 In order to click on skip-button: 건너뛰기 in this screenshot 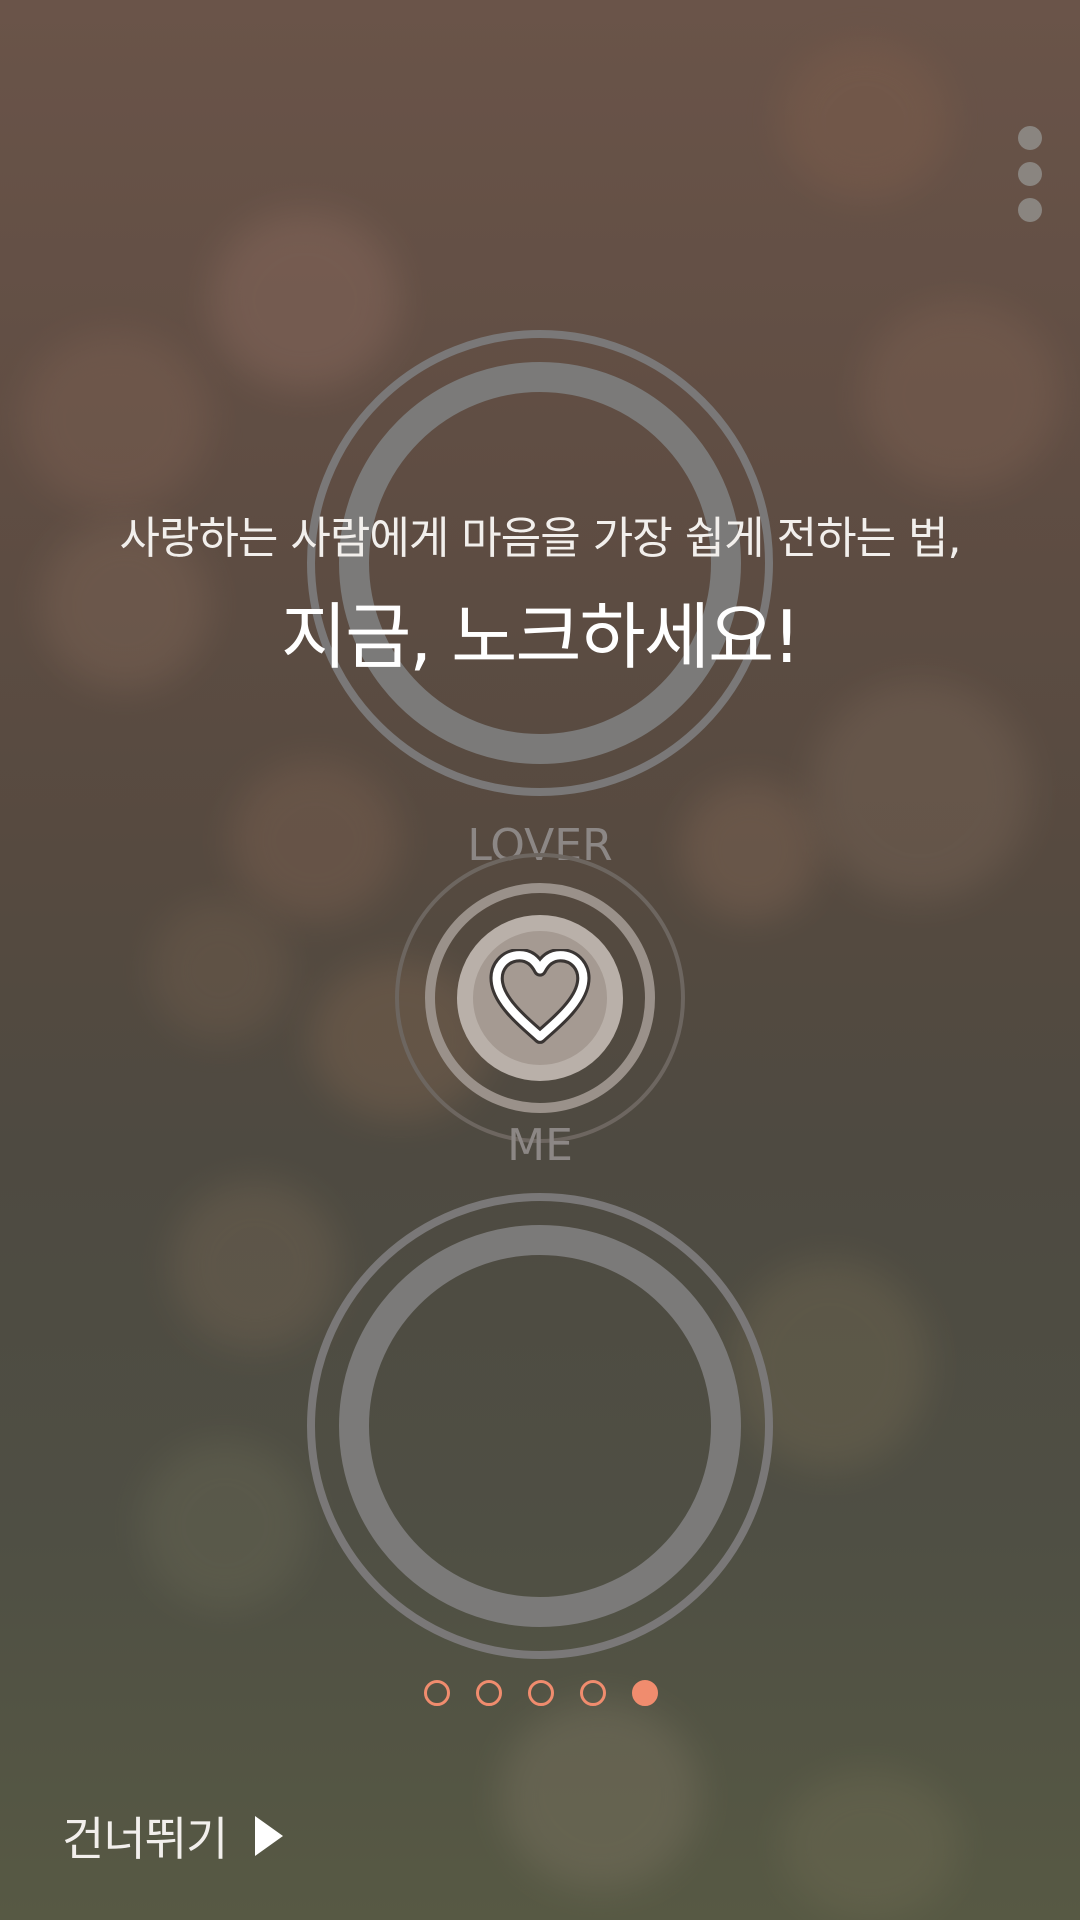, I will do `click(173, 1836)`.